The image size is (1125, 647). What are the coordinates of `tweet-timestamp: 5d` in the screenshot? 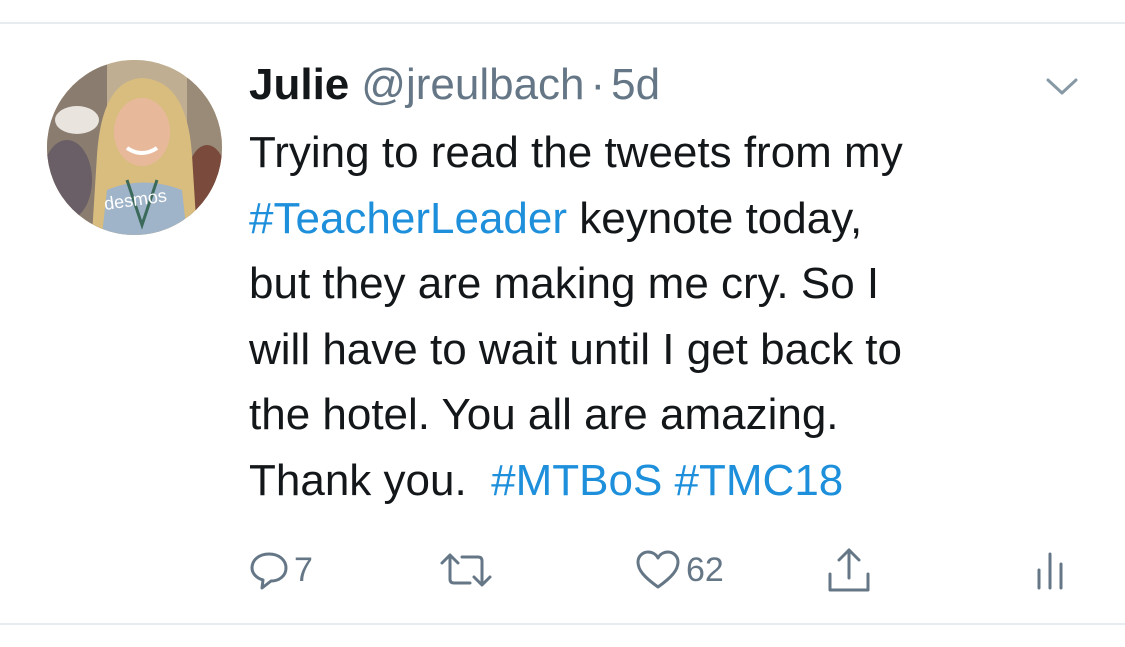 It's located at (635, 84).